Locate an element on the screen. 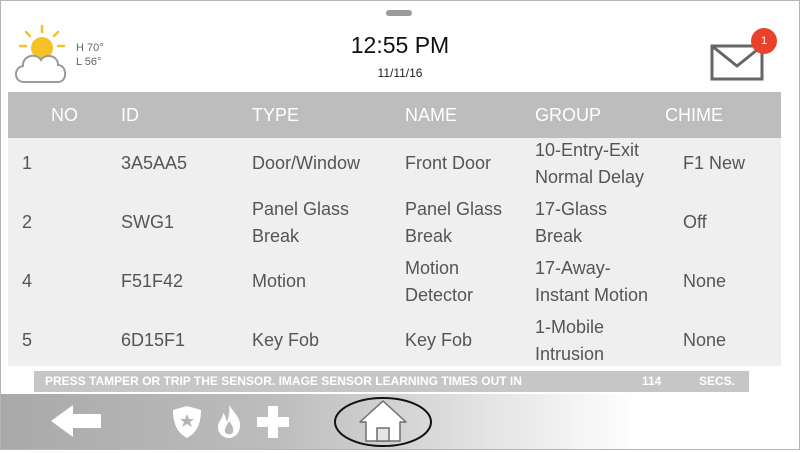 Image resolution: width=800 pixels, height=453 pixels. cell-id: F51F42 is located at coordinates (152, 281).